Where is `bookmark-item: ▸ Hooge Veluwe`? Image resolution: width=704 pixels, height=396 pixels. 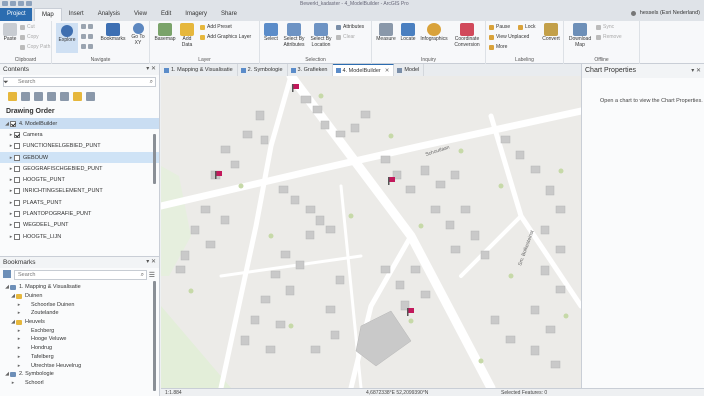 bookmark-item: ▸ Hooge Veluwe is located at coordinates (79, 339).